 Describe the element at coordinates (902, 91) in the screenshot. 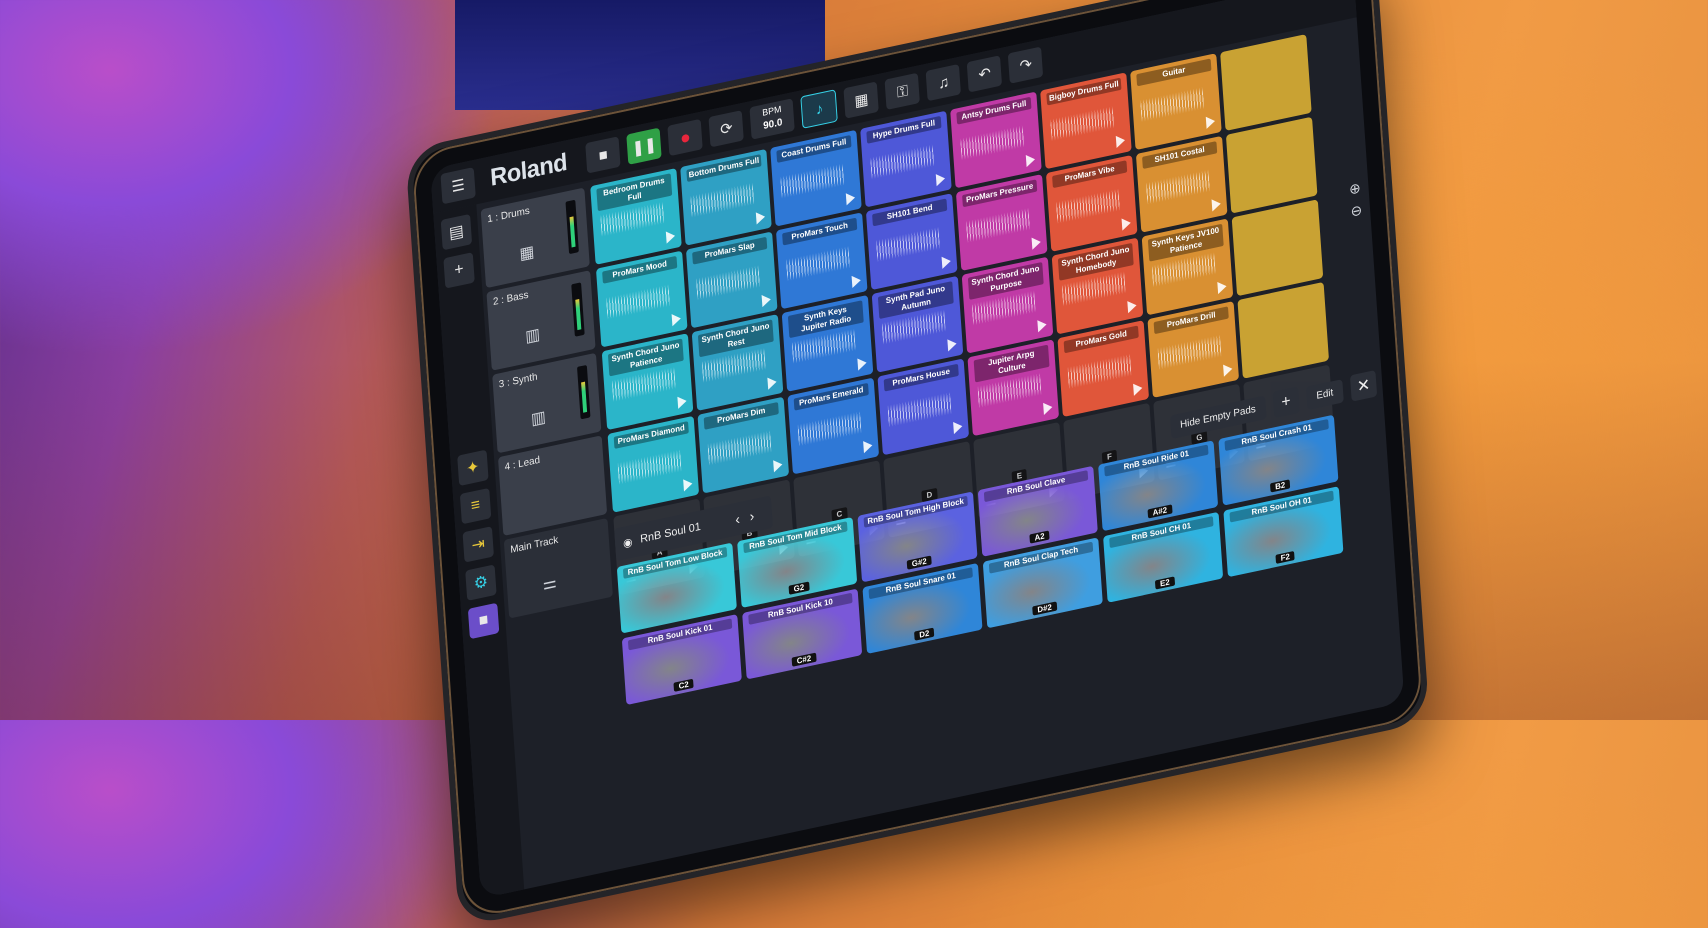

I see `key-icon: ⚿` at that location.